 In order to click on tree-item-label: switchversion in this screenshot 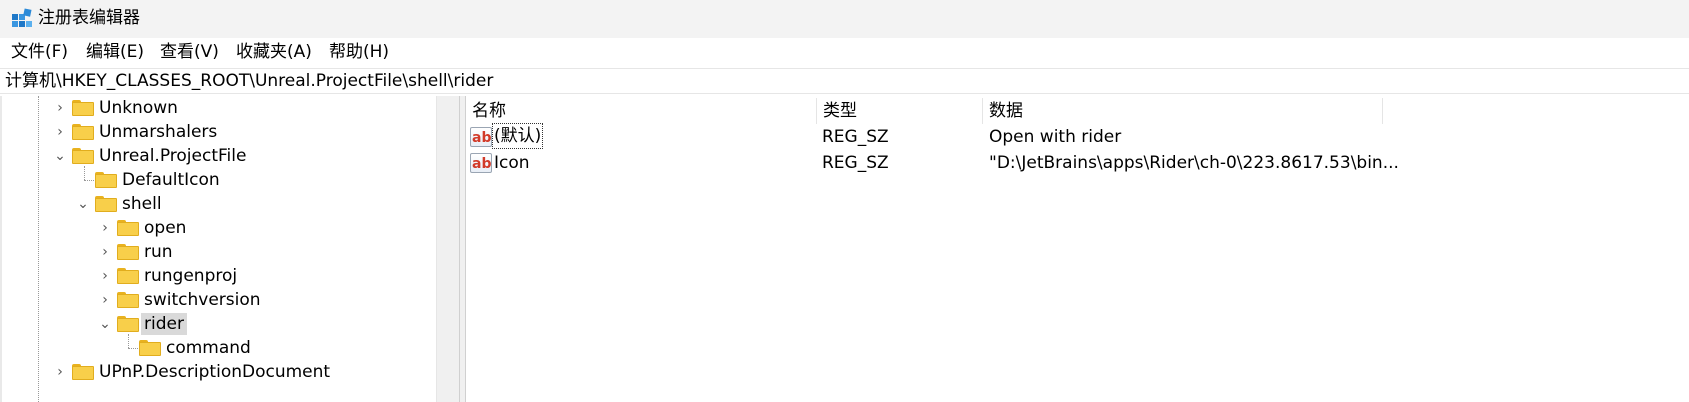, I will do `click(202, 300)`.